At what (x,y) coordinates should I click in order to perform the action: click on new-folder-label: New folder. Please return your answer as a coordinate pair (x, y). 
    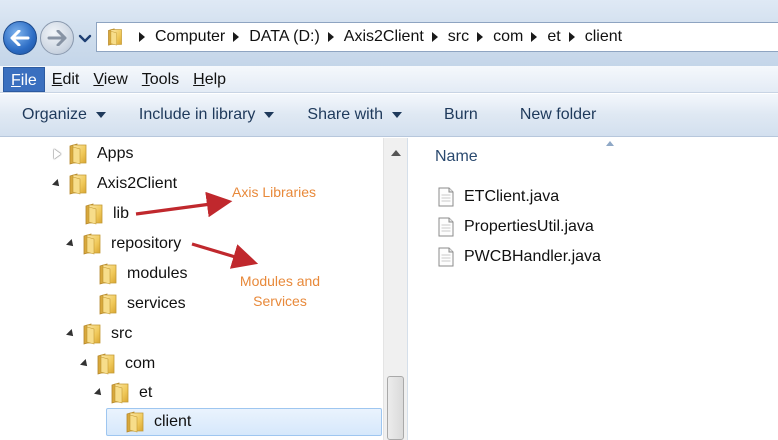
    Looking at the image, I should click on (558, 114).